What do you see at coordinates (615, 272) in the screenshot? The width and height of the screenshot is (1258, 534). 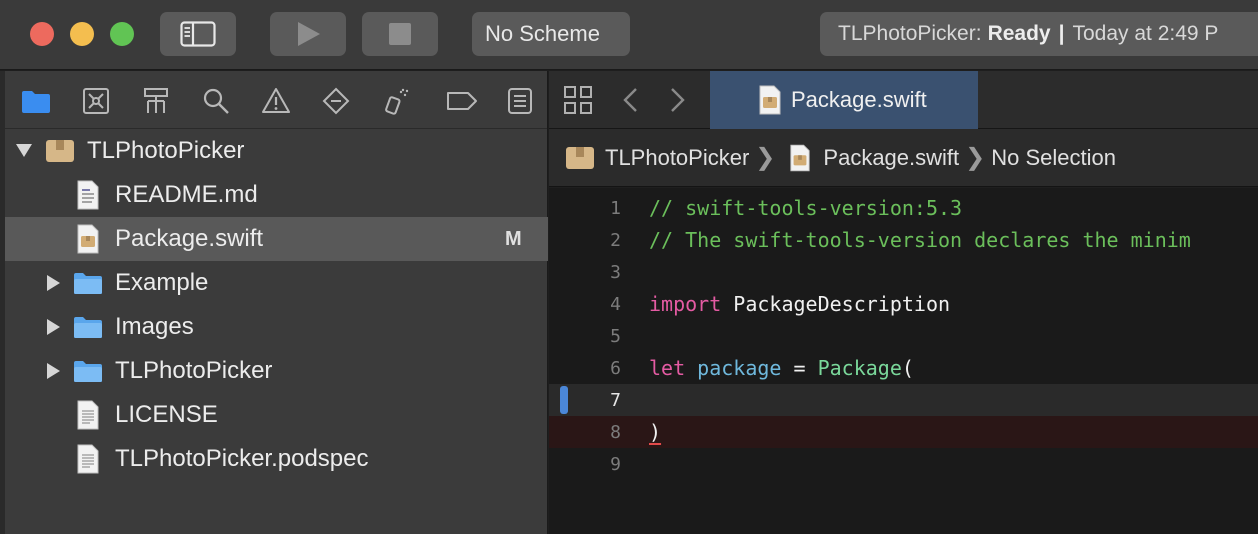 I see `line-number: 3` at bounding box center [615, 272].